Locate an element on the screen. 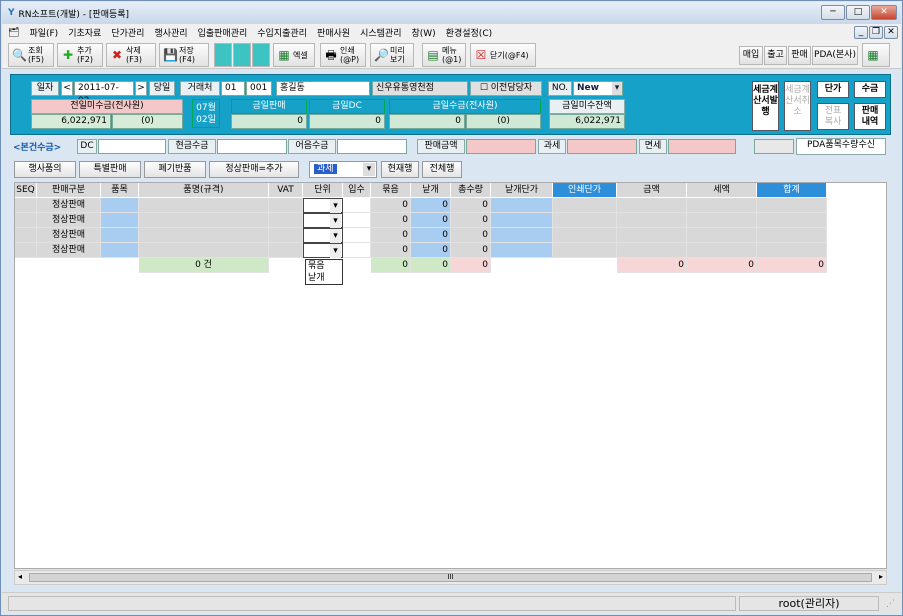  collect-button: 수금 is located at coordinates (870, 89).